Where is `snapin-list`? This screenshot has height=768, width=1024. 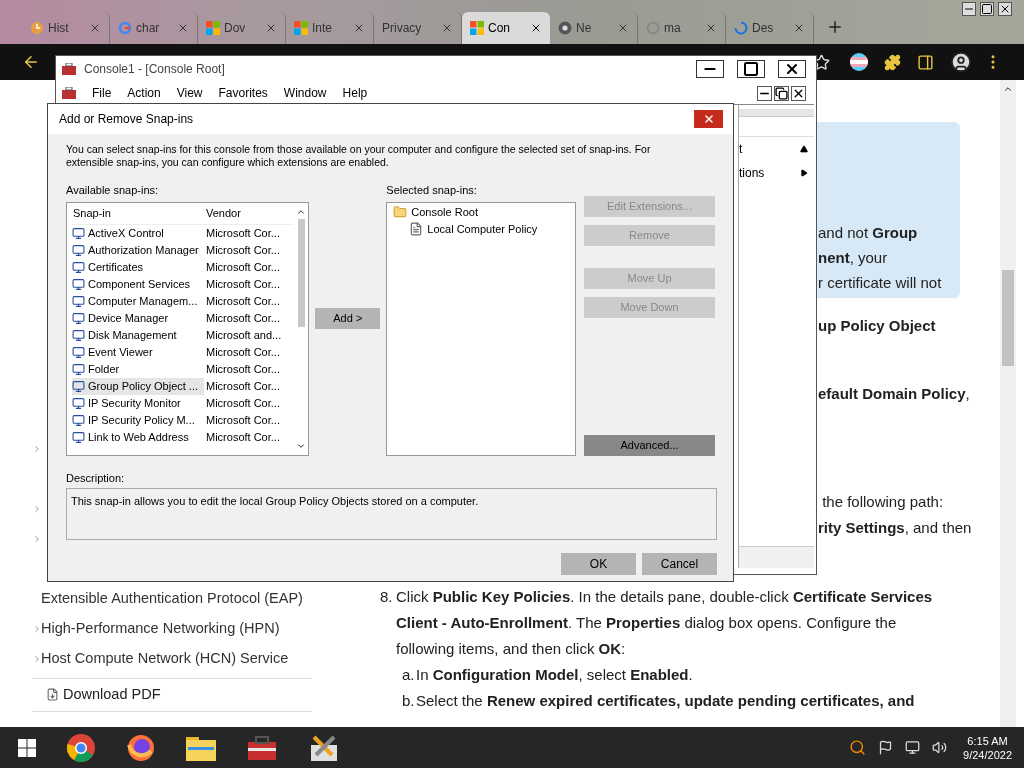 snapin-list is located at coordinates (188, 328).